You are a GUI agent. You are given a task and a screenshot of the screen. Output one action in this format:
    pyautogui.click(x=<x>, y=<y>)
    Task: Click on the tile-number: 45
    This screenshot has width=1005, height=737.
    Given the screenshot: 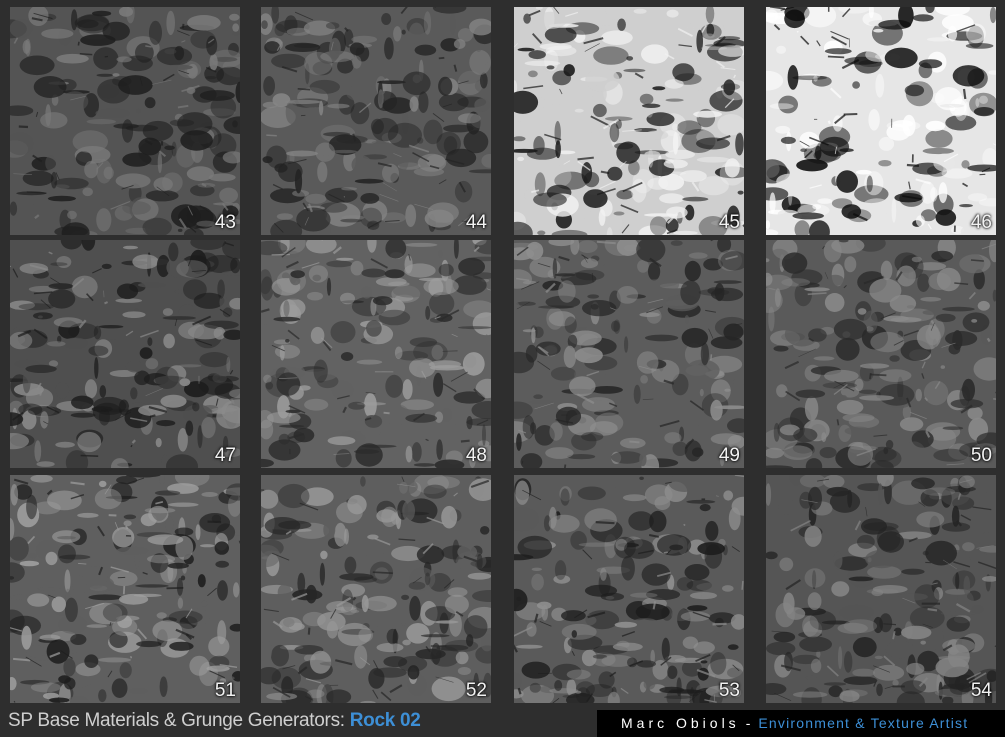 What is the action you would take?
    pyautogui.click(x=729, y=222)
    